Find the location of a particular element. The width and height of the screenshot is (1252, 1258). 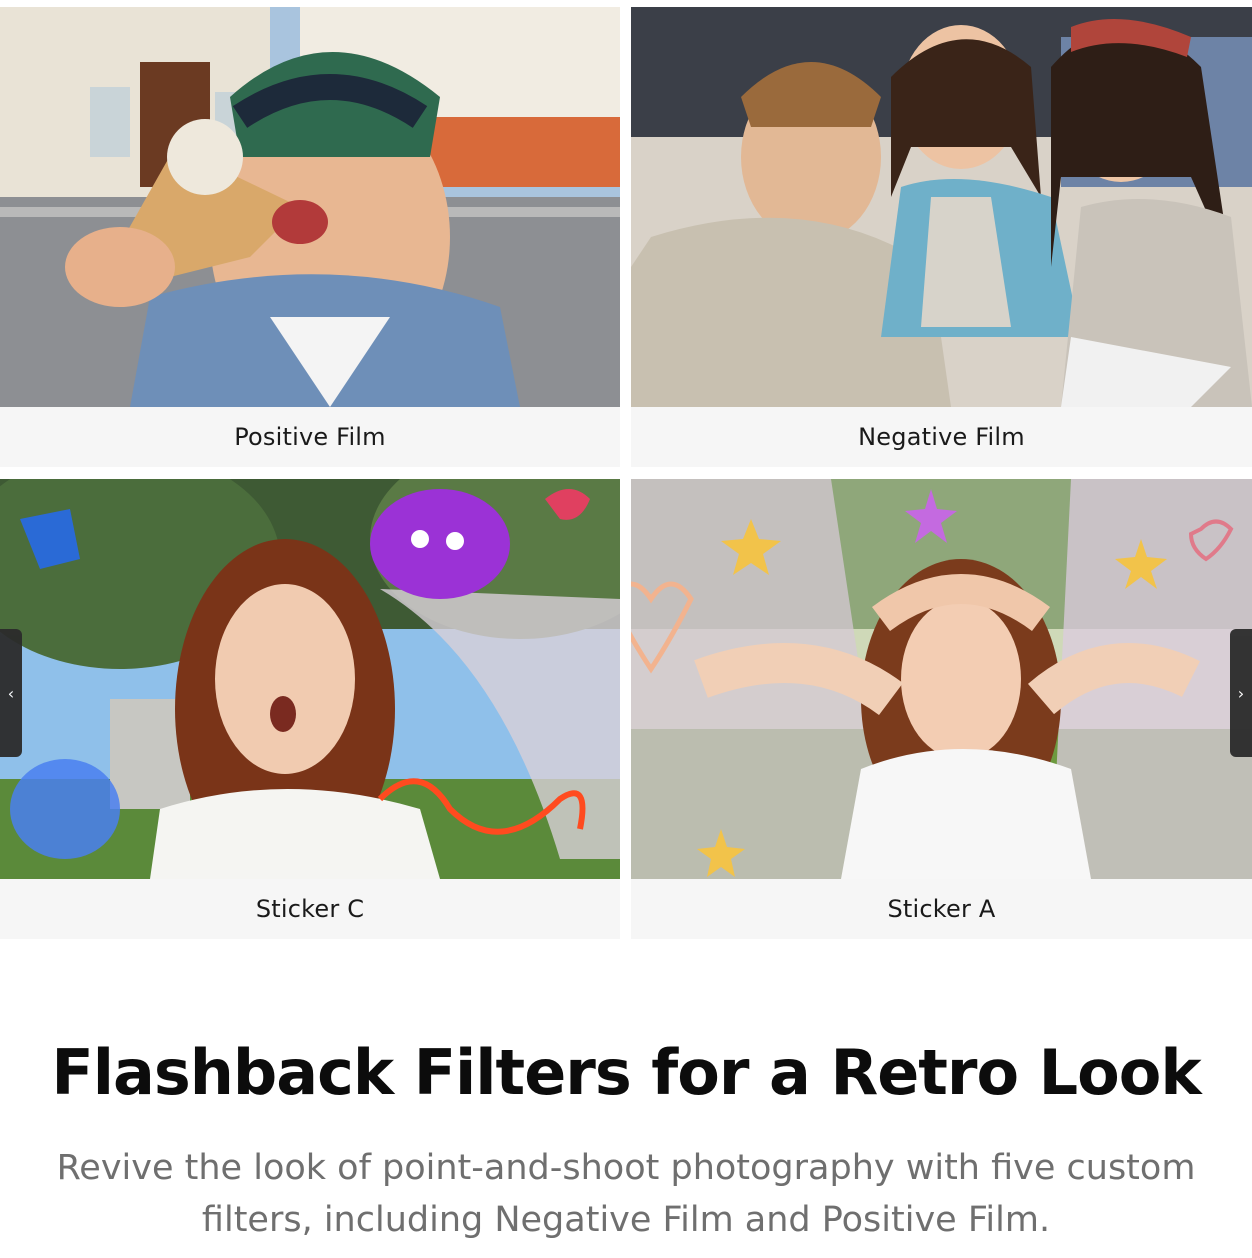

carousel-prev-button: ‹ is located at coordinates (11, 693).